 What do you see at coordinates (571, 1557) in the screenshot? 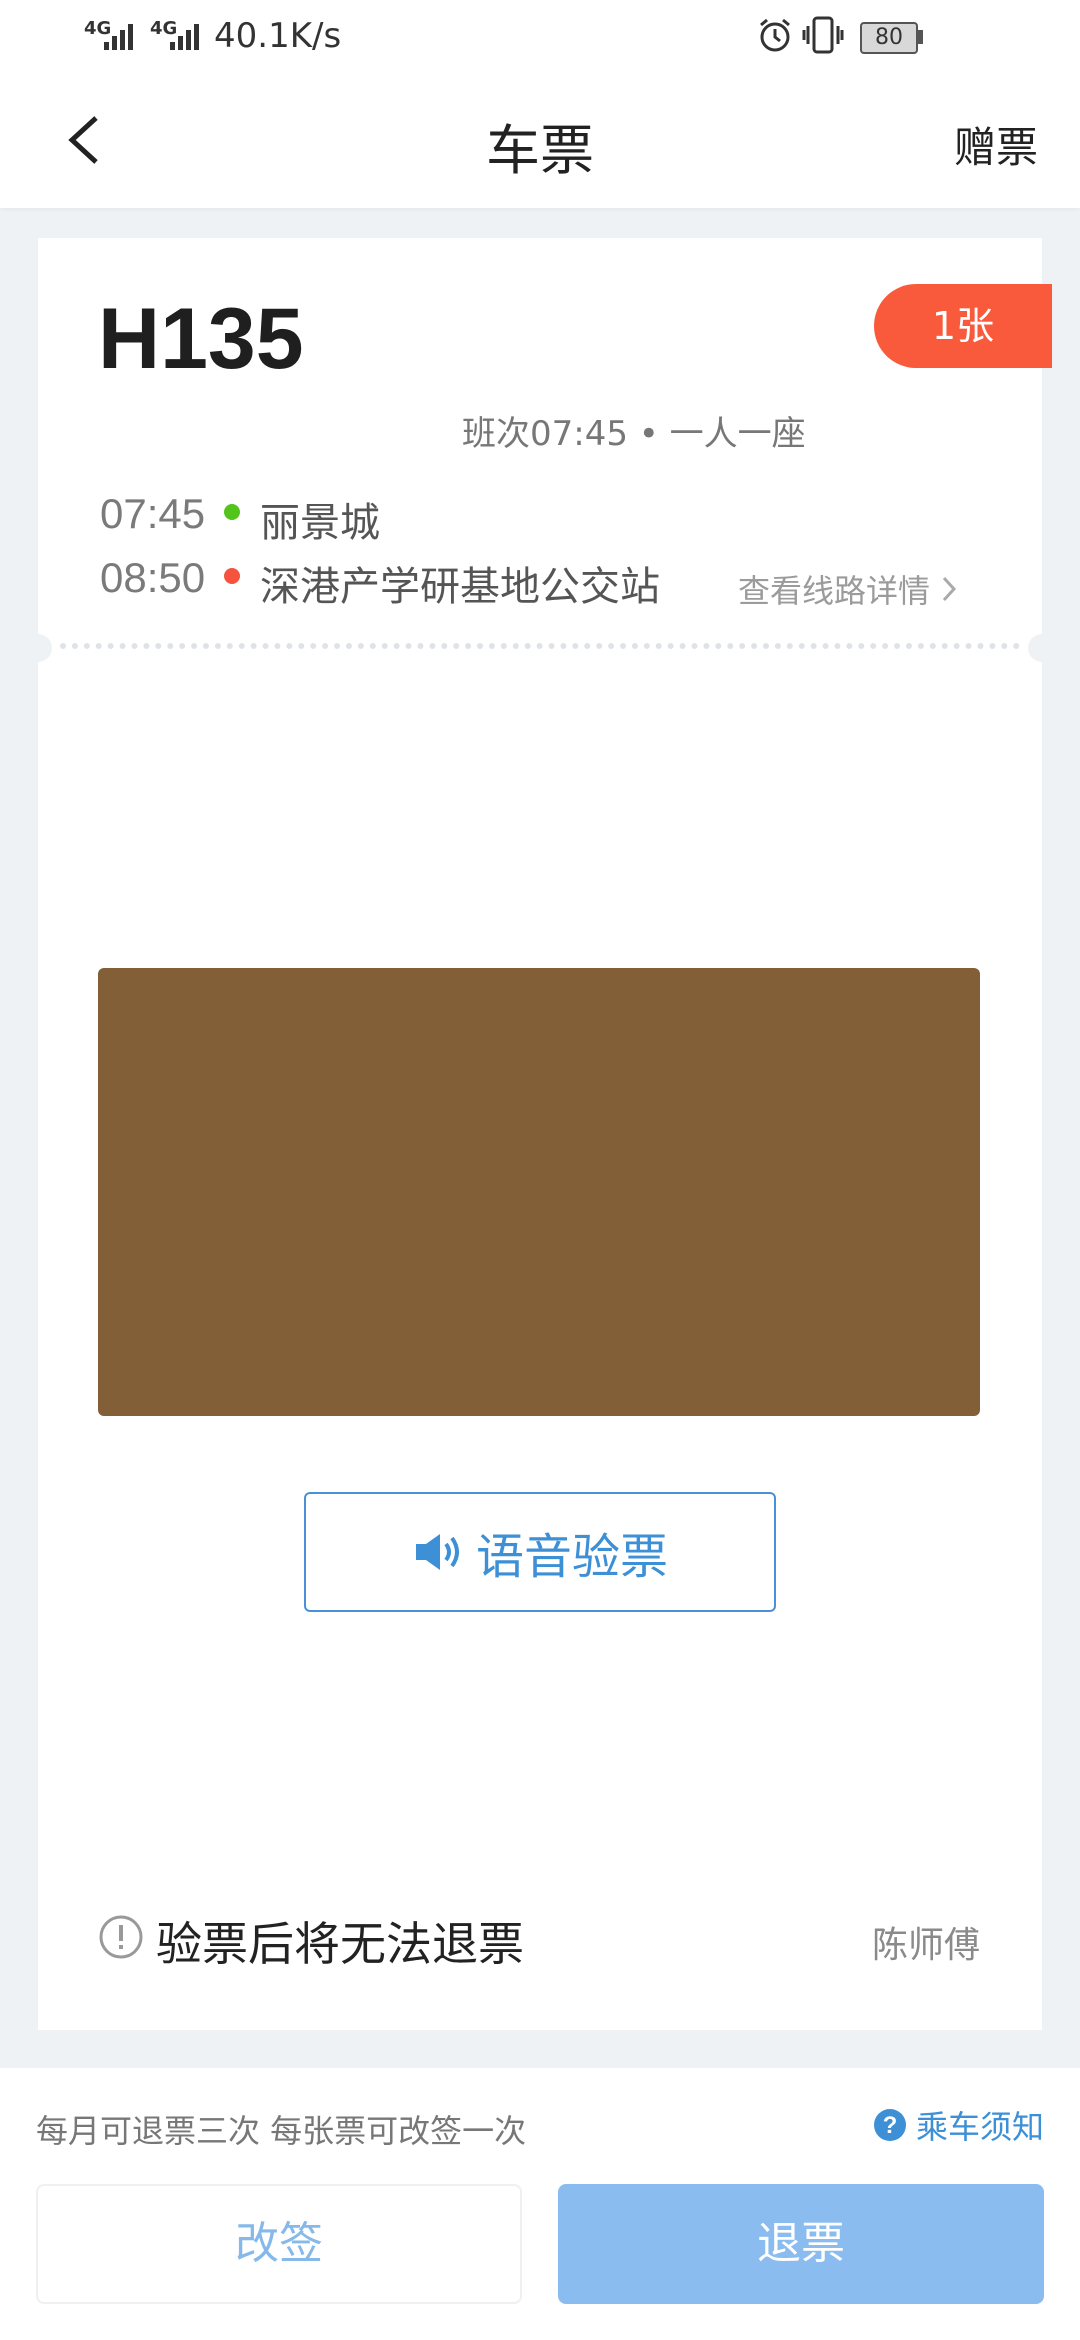
I see `voice-check-label: 语音验票` at bounding box center [571, 1557].